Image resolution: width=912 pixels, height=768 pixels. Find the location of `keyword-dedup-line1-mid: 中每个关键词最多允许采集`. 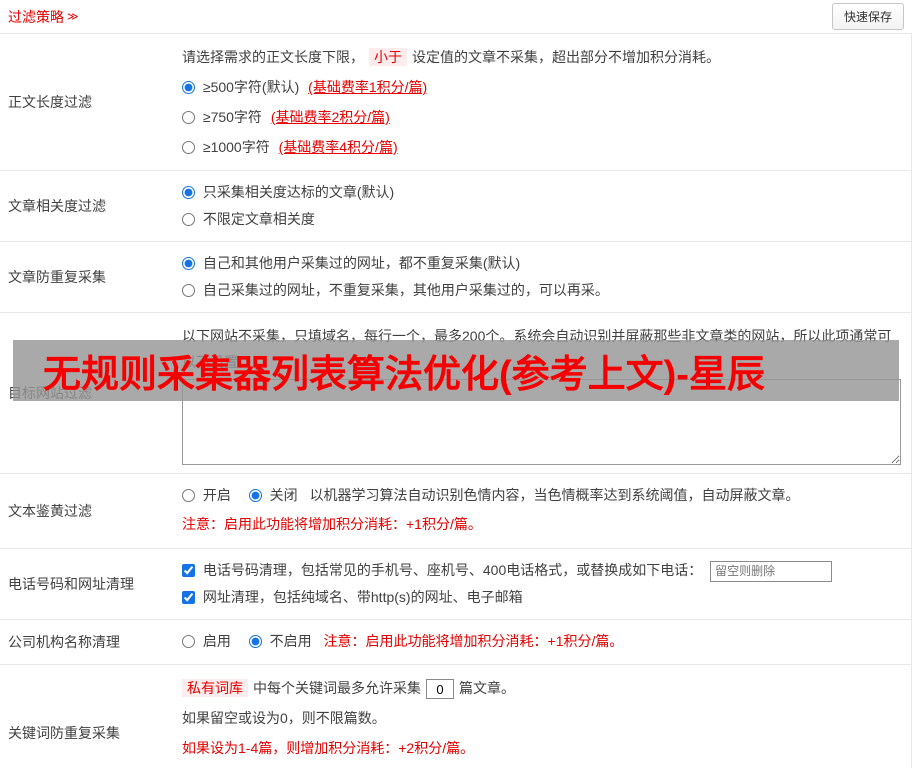

keyword-dedup-line1-mid: 中每个关键词最多允许采集 is located at coordinates (337, 688).